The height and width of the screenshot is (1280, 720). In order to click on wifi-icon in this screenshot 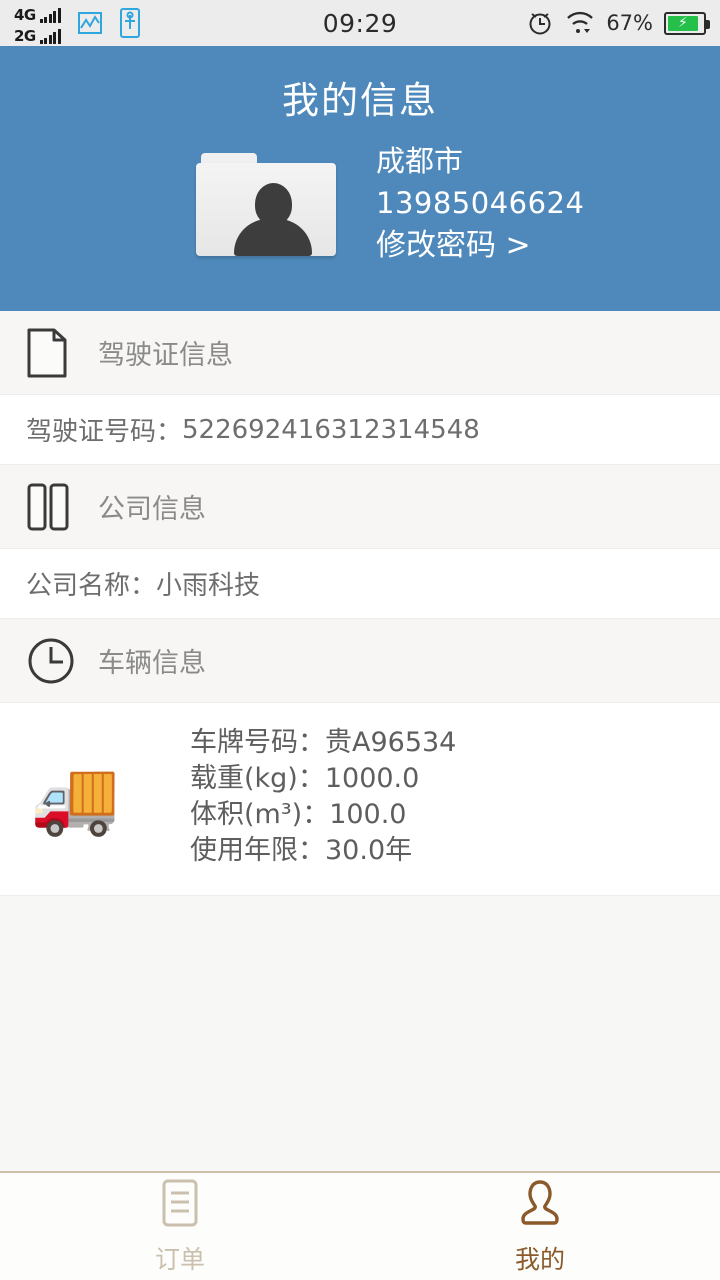, I will do `click(580, 23)`.